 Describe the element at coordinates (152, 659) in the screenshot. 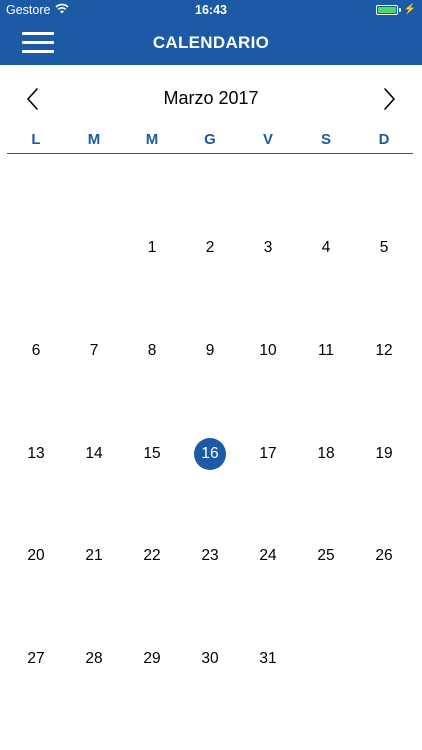

I see `day-cell: 29` at that location.